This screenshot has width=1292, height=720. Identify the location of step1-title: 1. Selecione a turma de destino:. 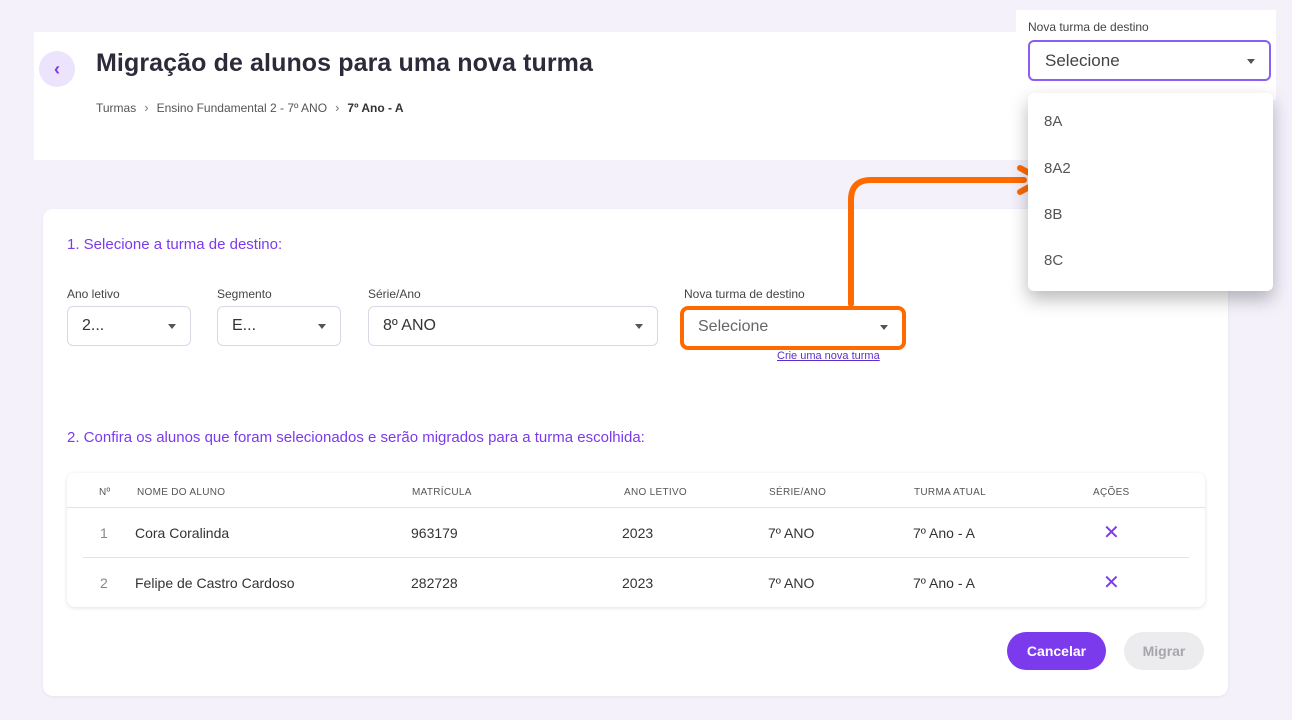
(175, 244).